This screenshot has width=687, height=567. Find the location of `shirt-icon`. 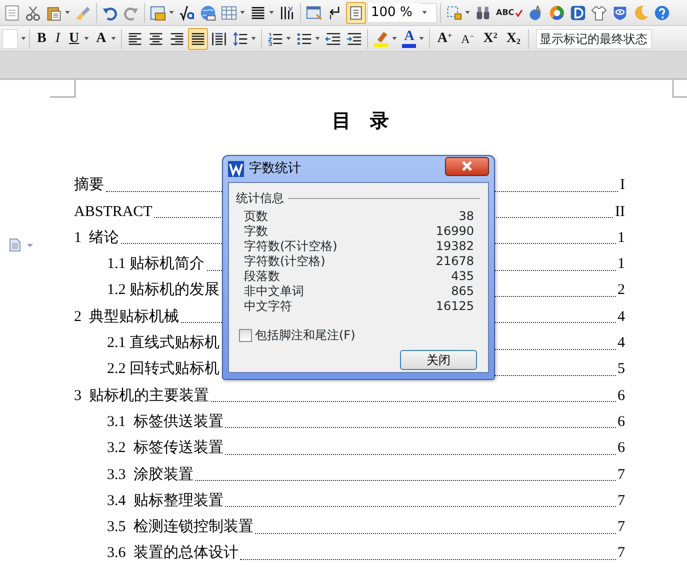

shirt-icon is located at coordinates (599, 12).